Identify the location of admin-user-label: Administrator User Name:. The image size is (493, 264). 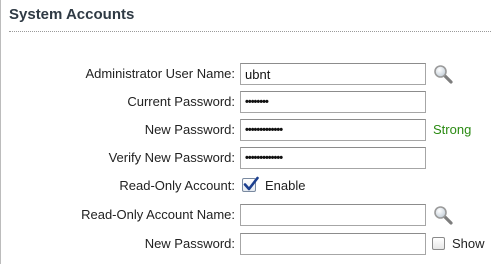
(160, 73).